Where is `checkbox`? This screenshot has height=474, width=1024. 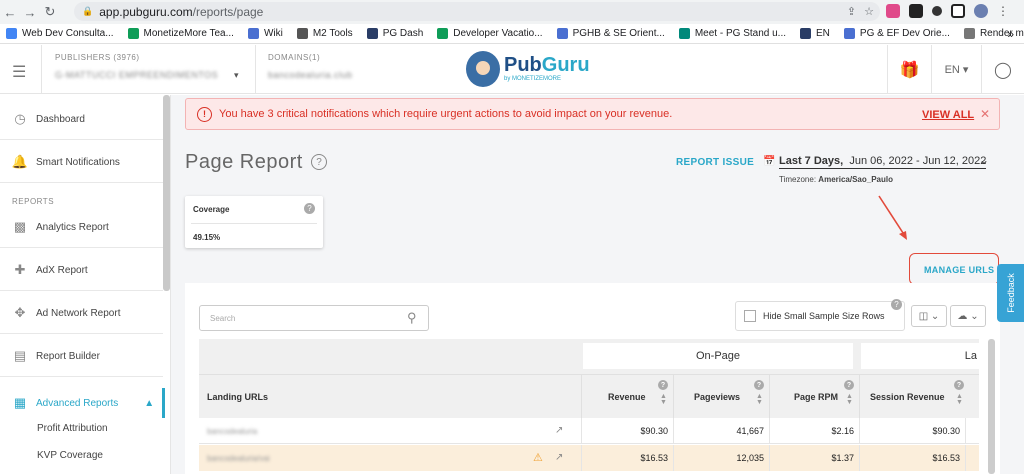
checkbox is located at coordinates (750, 316).